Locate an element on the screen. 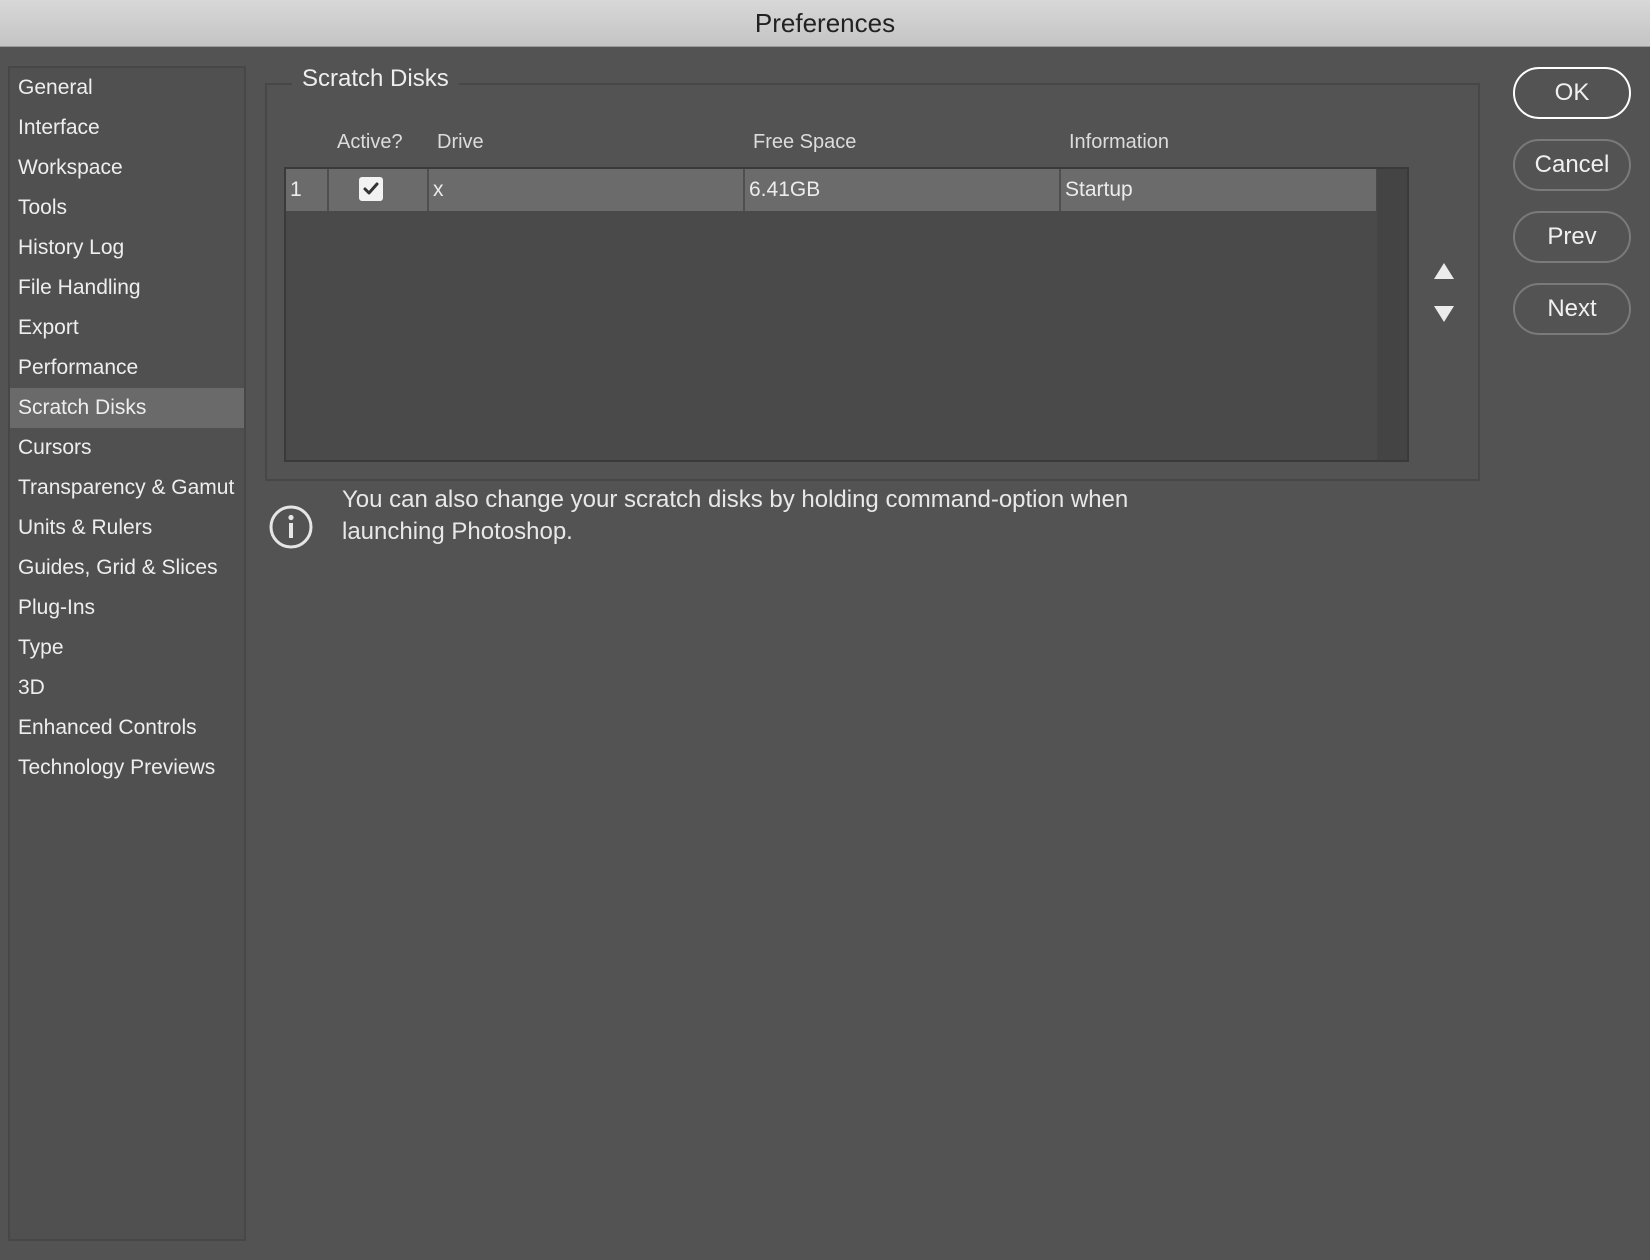  sidebar-item-general: General is located at coordinates (127, 88).